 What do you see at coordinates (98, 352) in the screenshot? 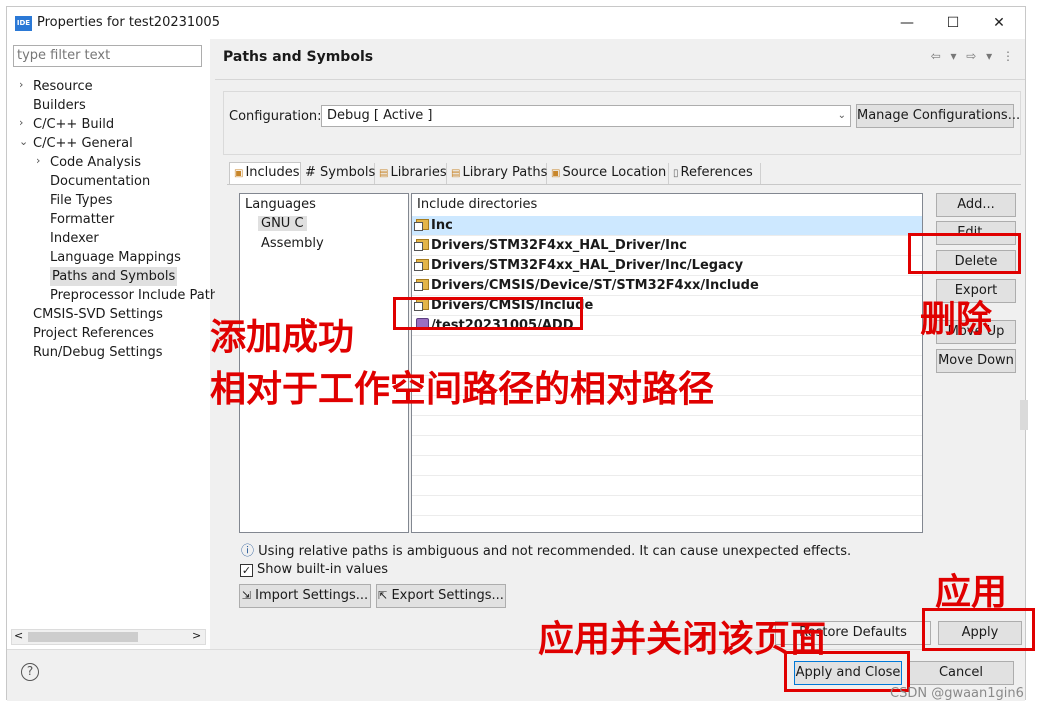
I see `tree-item-run-debug-settings: Run/Debug Settings` at bounding box center [98, 352].